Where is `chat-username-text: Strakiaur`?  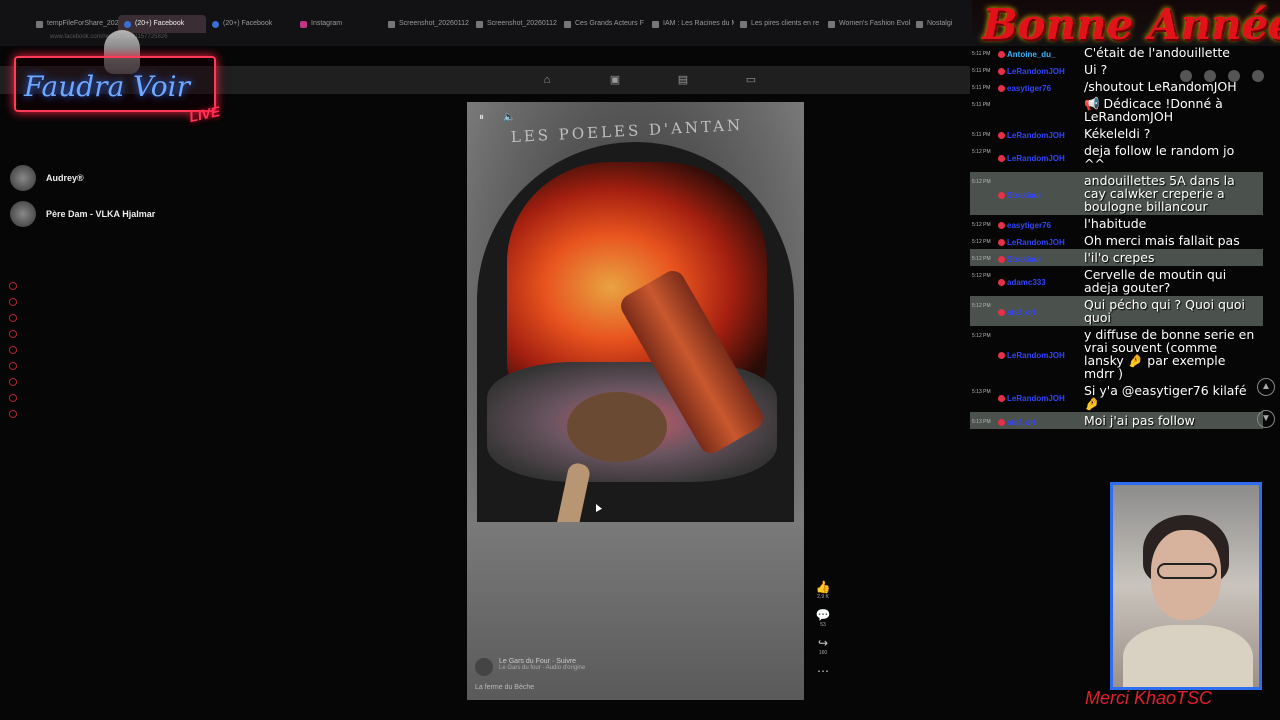 chat-username-text: Strakiaur is located at coordinates (1024, 195).